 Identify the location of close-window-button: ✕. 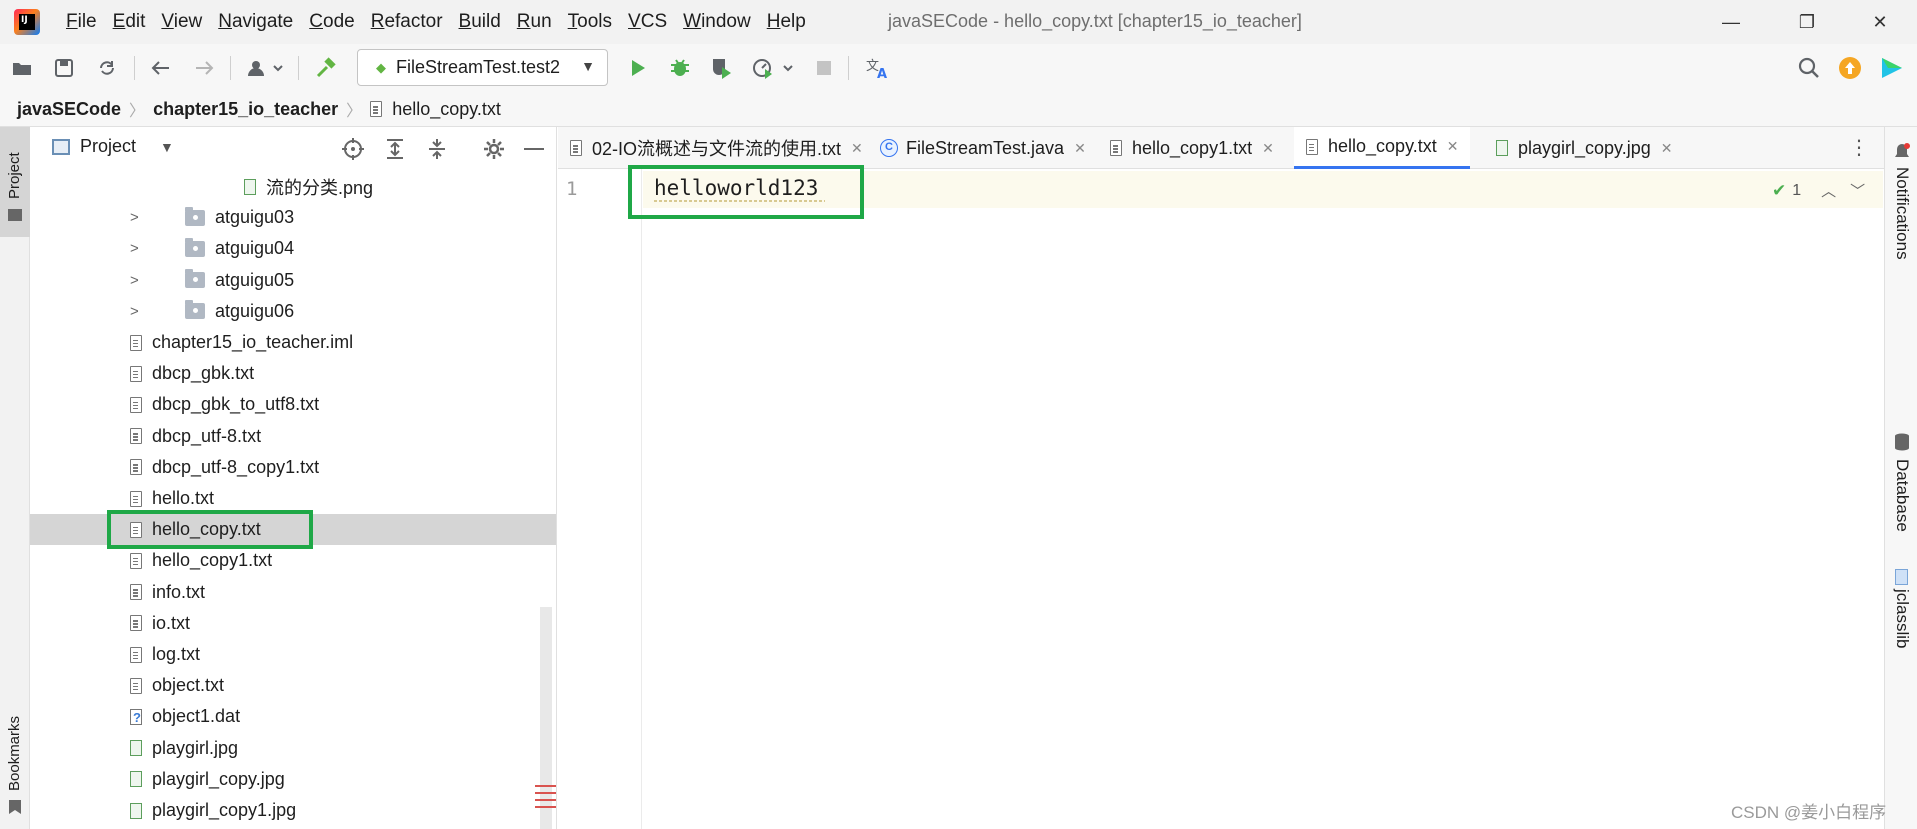
(1880, 22).